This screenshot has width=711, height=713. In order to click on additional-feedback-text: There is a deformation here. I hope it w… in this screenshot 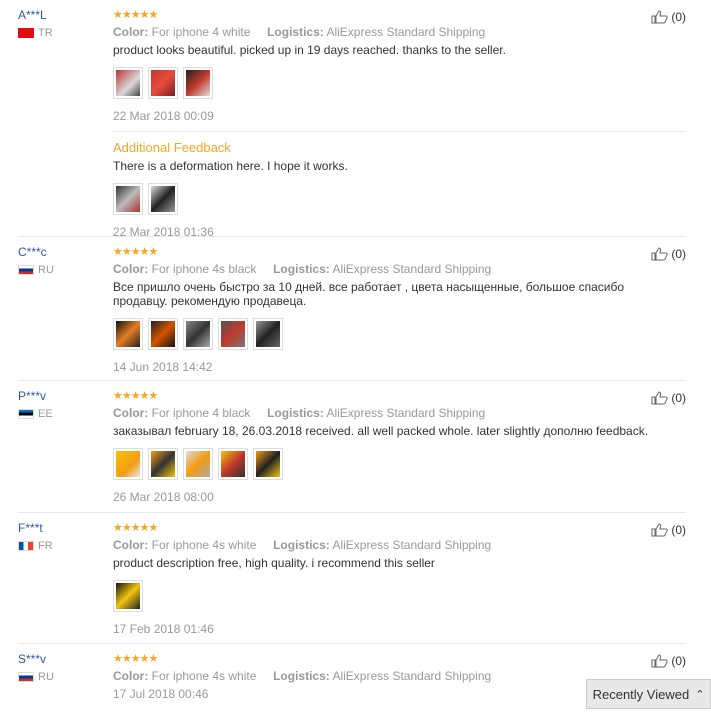, I will do `click(230, 166)`.